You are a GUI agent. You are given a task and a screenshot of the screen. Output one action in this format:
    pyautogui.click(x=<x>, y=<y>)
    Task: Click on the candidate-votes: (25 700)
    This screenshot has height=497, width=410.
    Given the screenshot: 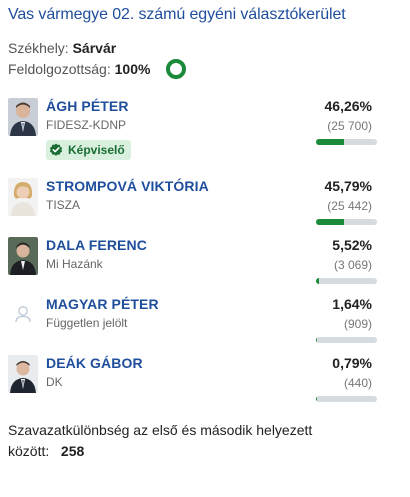 What is the action you would take?
    pyautogui.click(x=349, y=126)
    